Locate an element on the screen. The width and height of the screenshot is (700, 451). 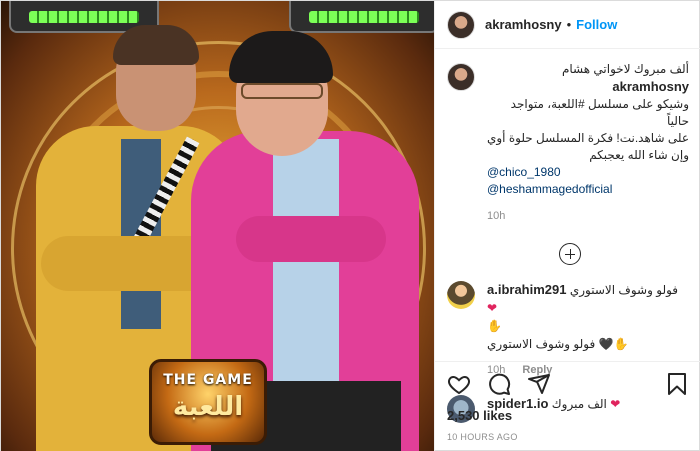
mention-link: @heshammagedofficial is located at coordinates (588, 189).